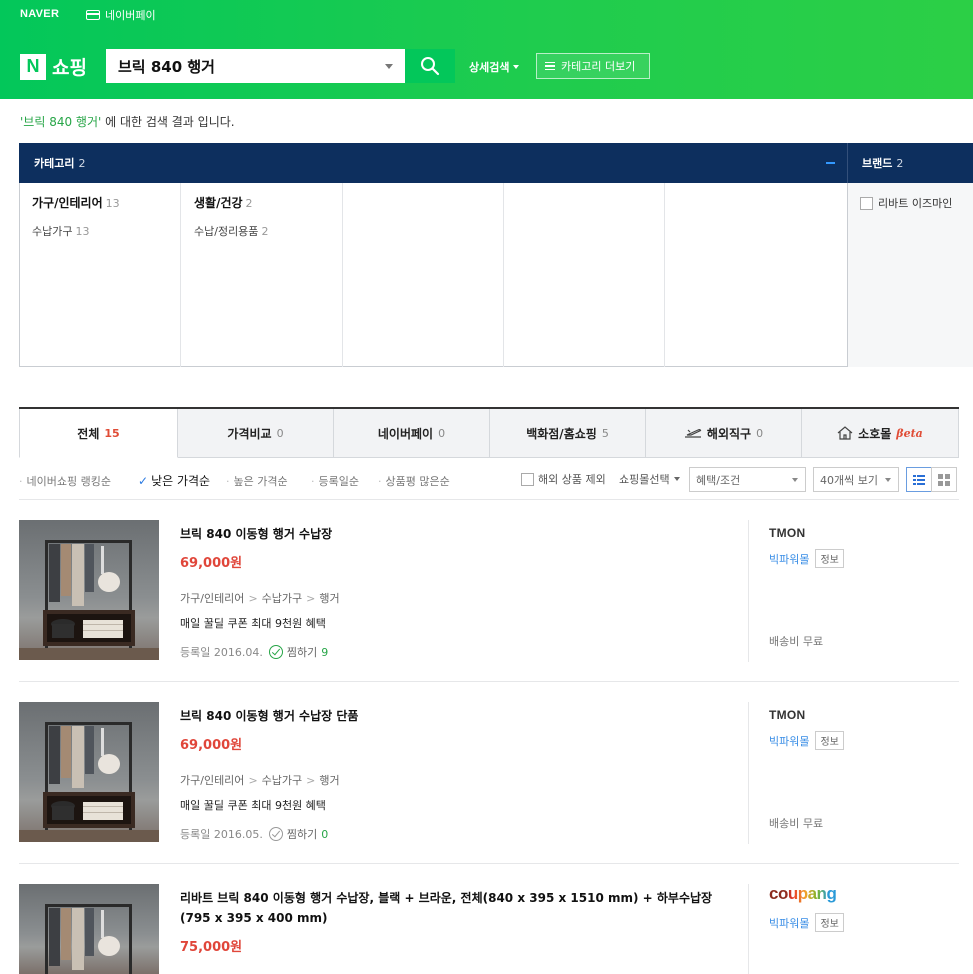 The image size is (973, 974). What do you see at coordinates (944, 479) in the screenshot?
I see `grid-view-button` at bounding box center [944, 479].